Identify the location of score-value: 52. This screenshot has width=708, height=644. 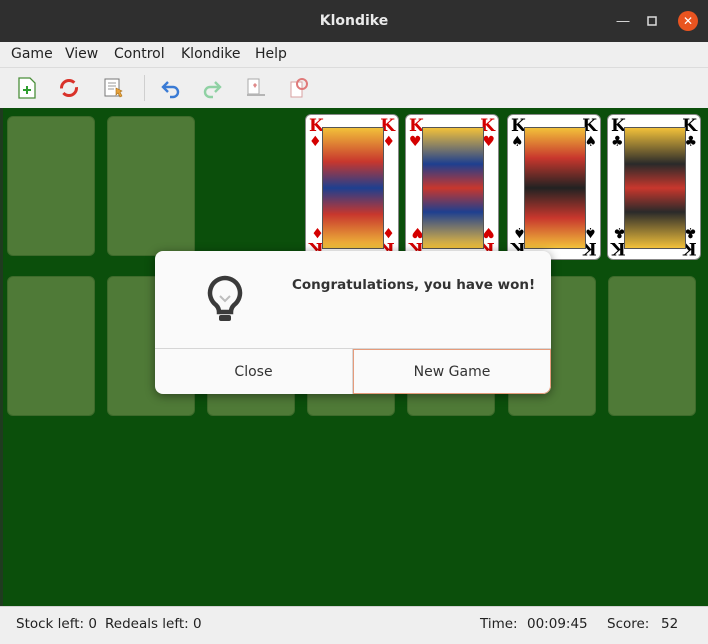
(670, 624).